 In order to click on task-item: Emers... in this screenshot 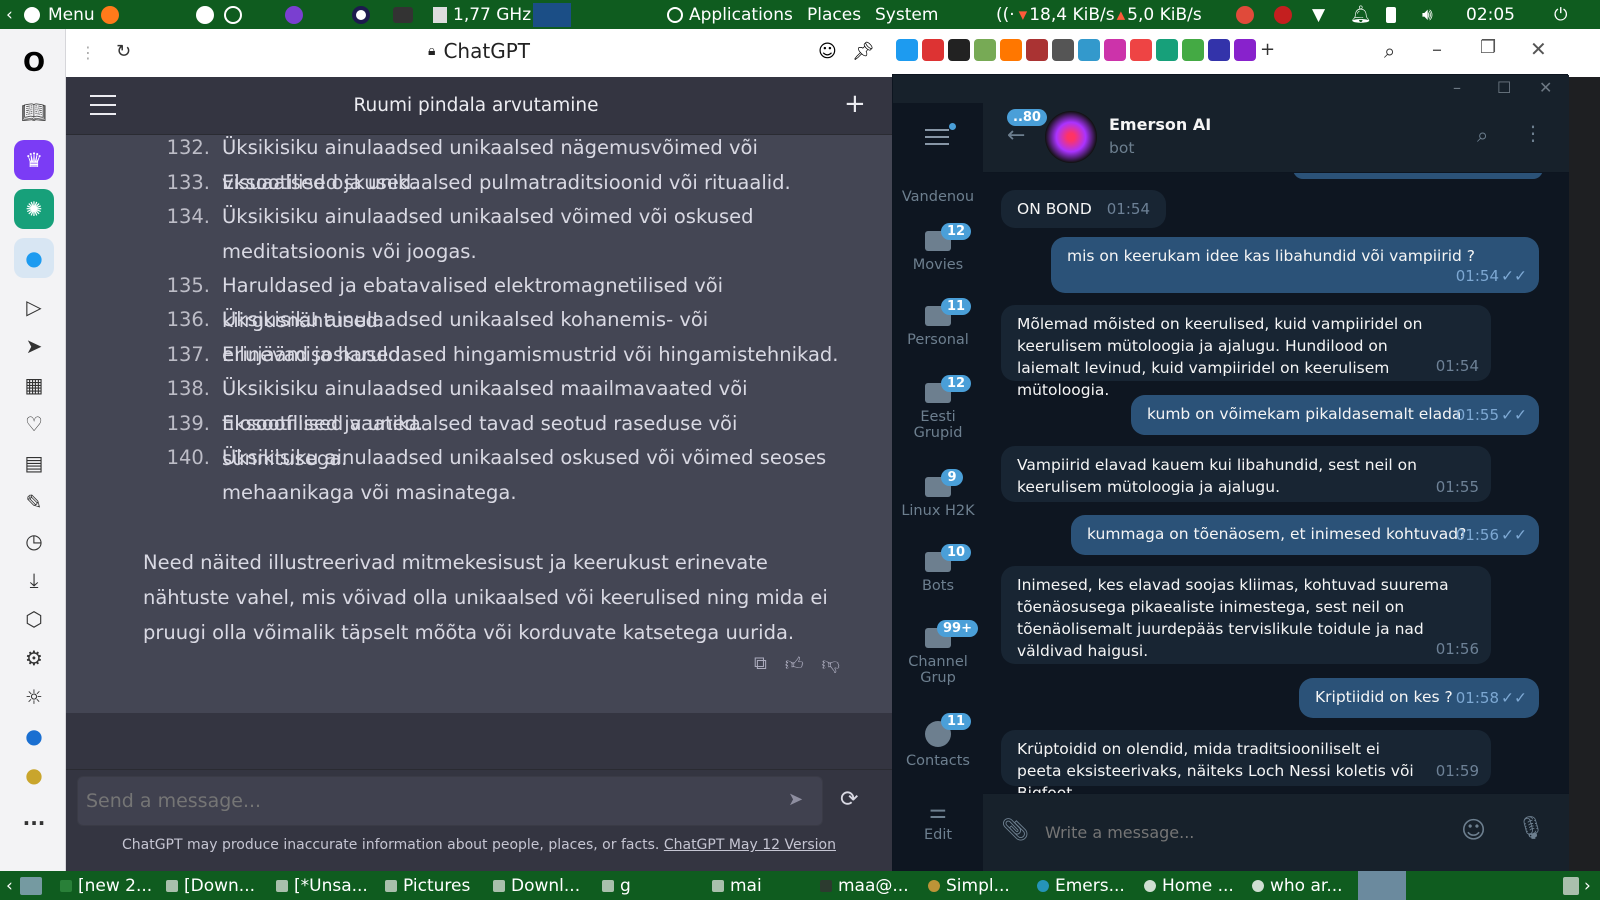, I will do `click(1081, 885)`.